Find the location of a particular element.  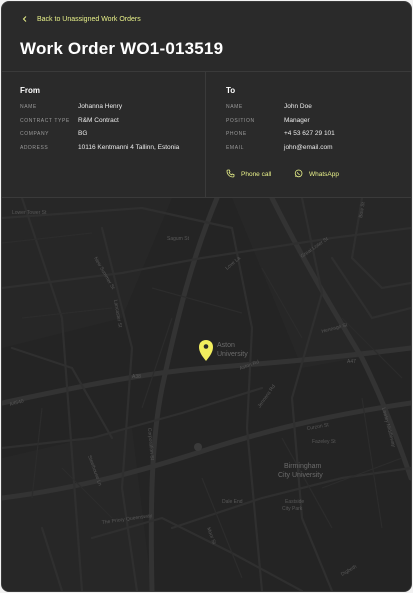

to-phone-value: +4 53 627 29 101 is located at coordinates (309, 133).